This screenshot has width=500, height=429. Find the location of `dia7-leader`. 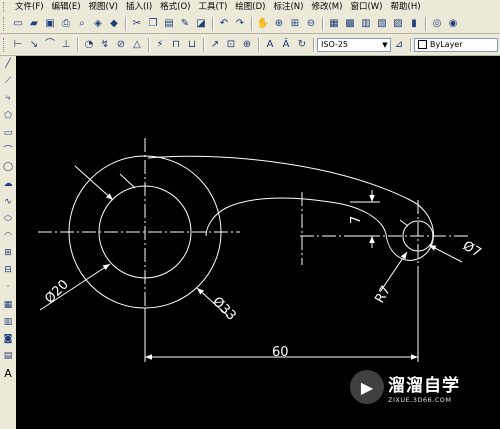

dia7-leader is located at coordinates (445, 253).